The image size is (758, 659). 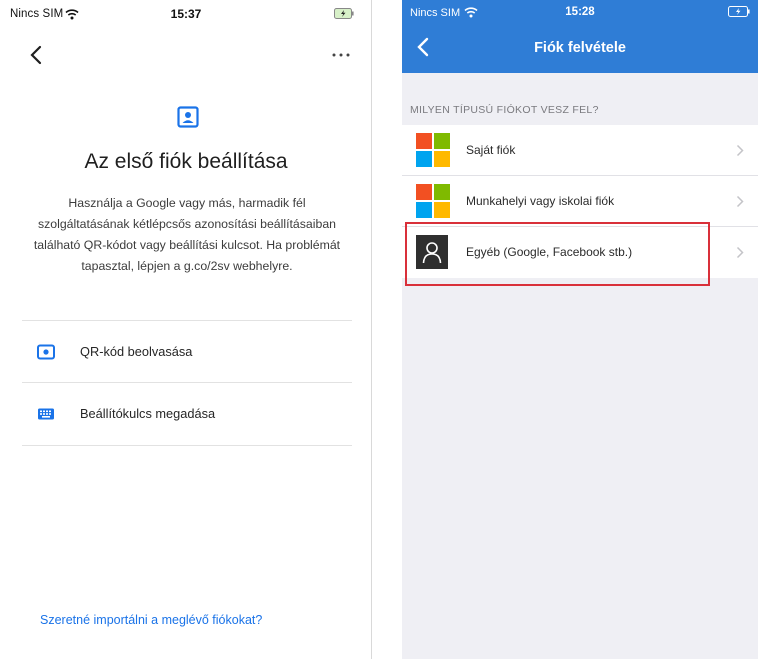 I want to click on other-account-option: Egyéb (Google, Facebook stb.), so click(x=580, y=252).